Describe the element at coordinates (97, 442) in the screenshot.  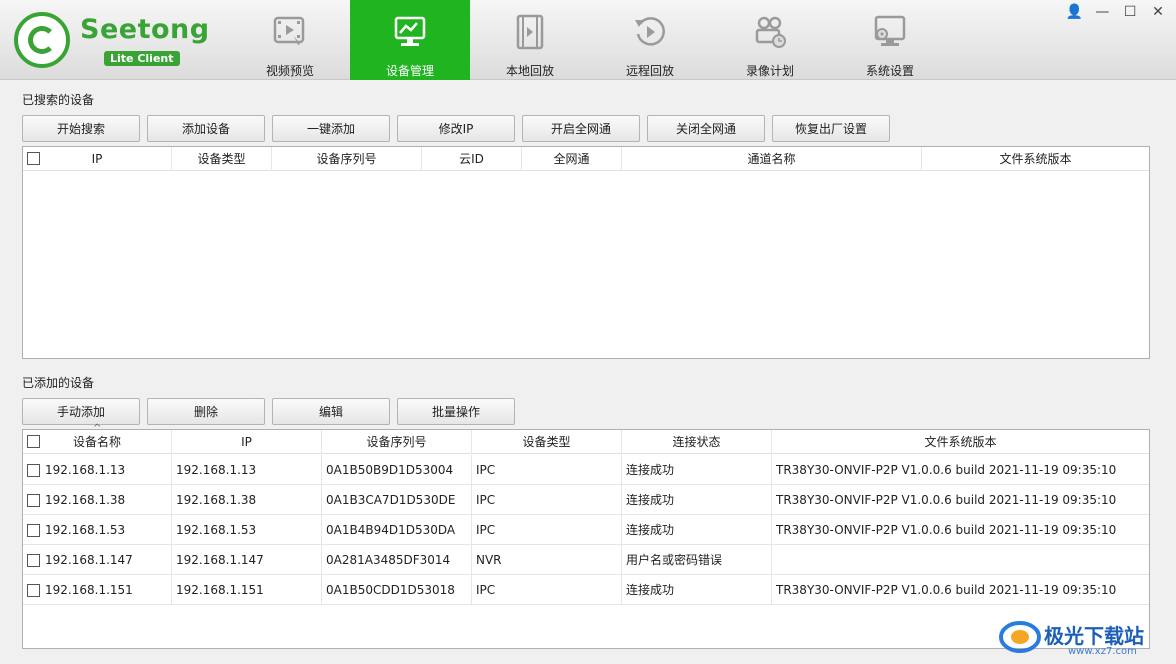
I see `column-header: 设备名称` at that location.